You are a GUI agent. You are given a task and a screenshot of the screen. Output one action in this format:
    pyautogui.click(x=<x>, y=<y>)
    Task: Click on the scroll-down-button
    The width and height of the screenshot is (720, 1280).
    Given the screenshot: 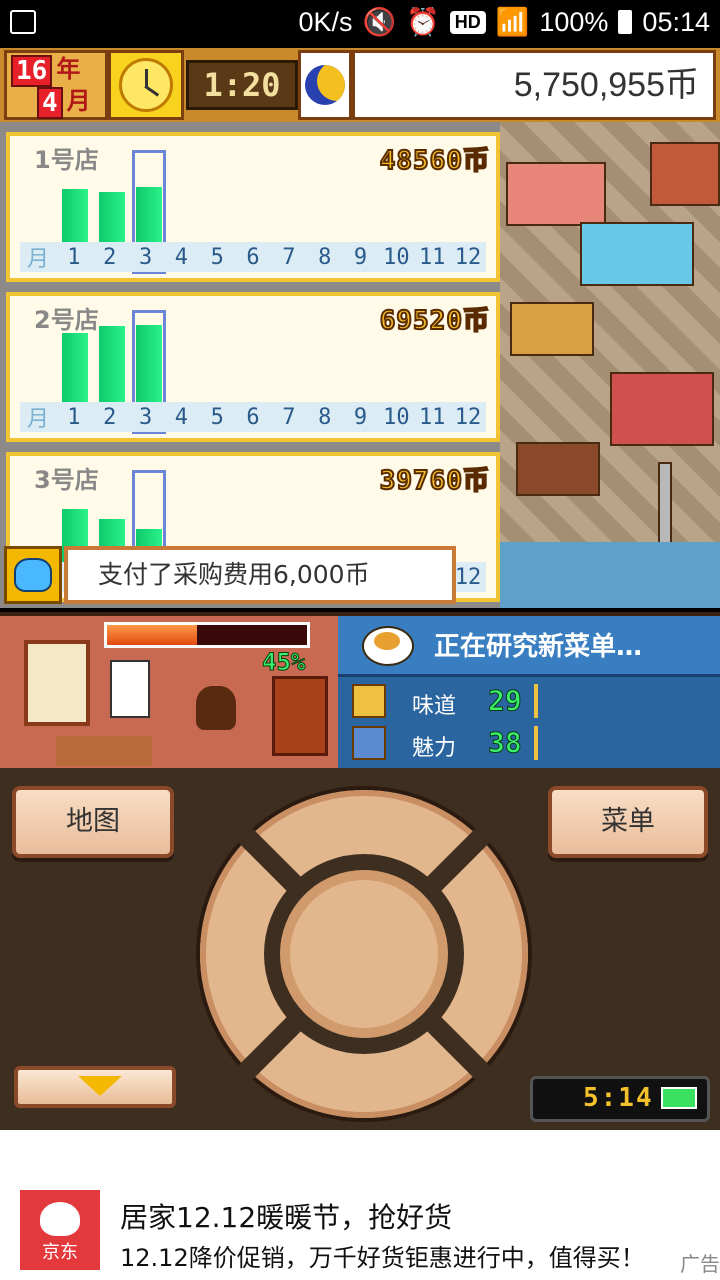 What is the action you would take?
    pyautogui.click(x=95, y=1087)
    